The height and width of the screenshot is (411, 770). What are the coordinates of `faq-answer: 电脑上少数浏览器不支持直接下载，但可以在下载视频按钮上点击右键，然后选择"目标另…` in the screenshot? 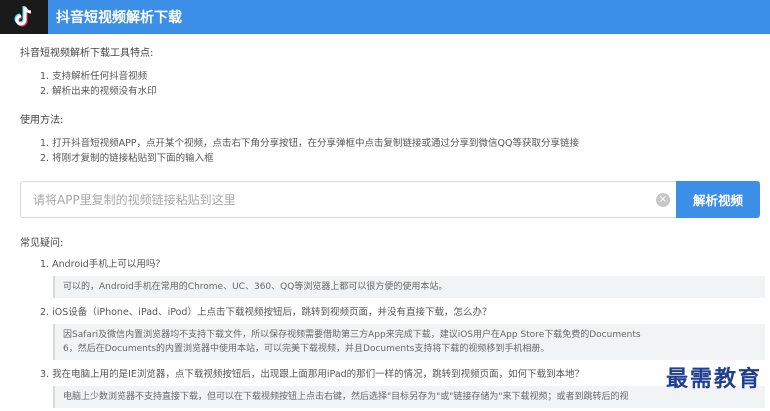 It's located at (409, 397).